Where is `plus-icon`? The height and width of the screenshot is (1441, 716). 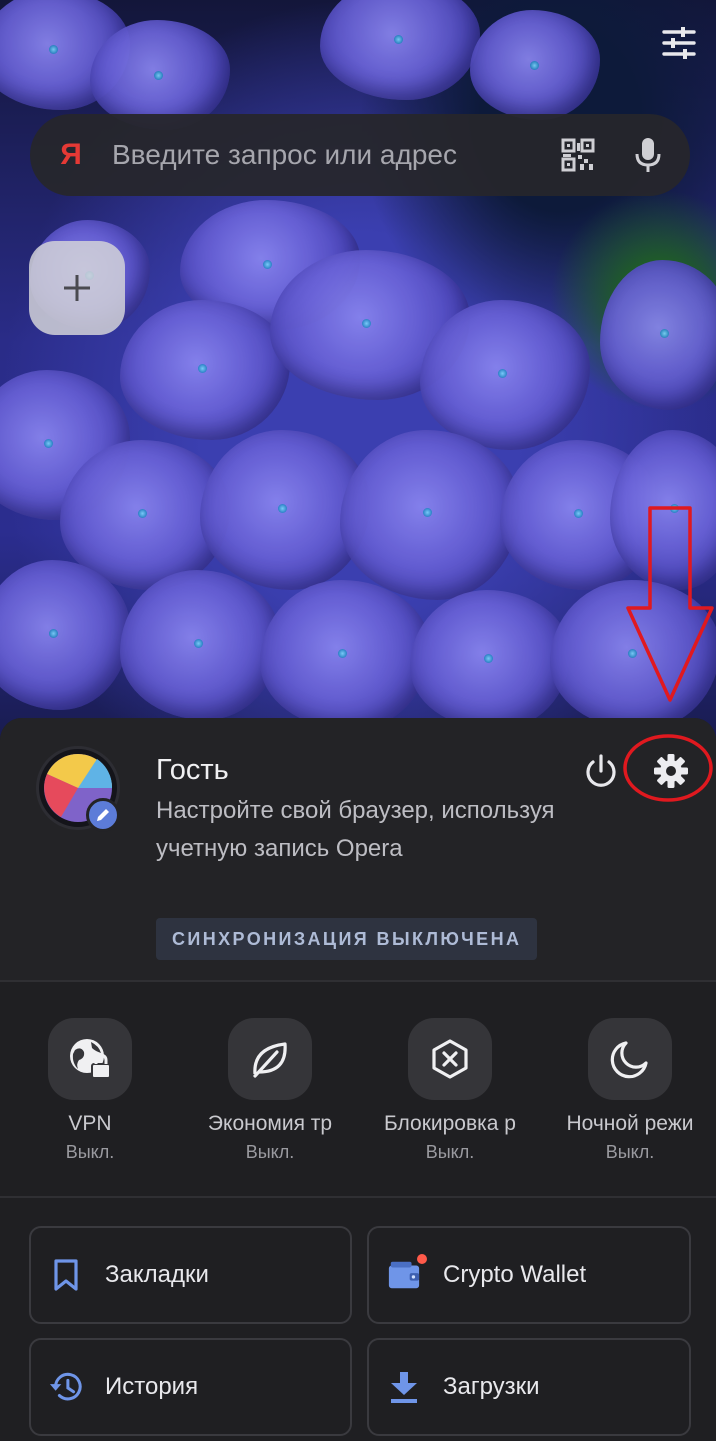 plus-icon is located at coordinates (77, 288).